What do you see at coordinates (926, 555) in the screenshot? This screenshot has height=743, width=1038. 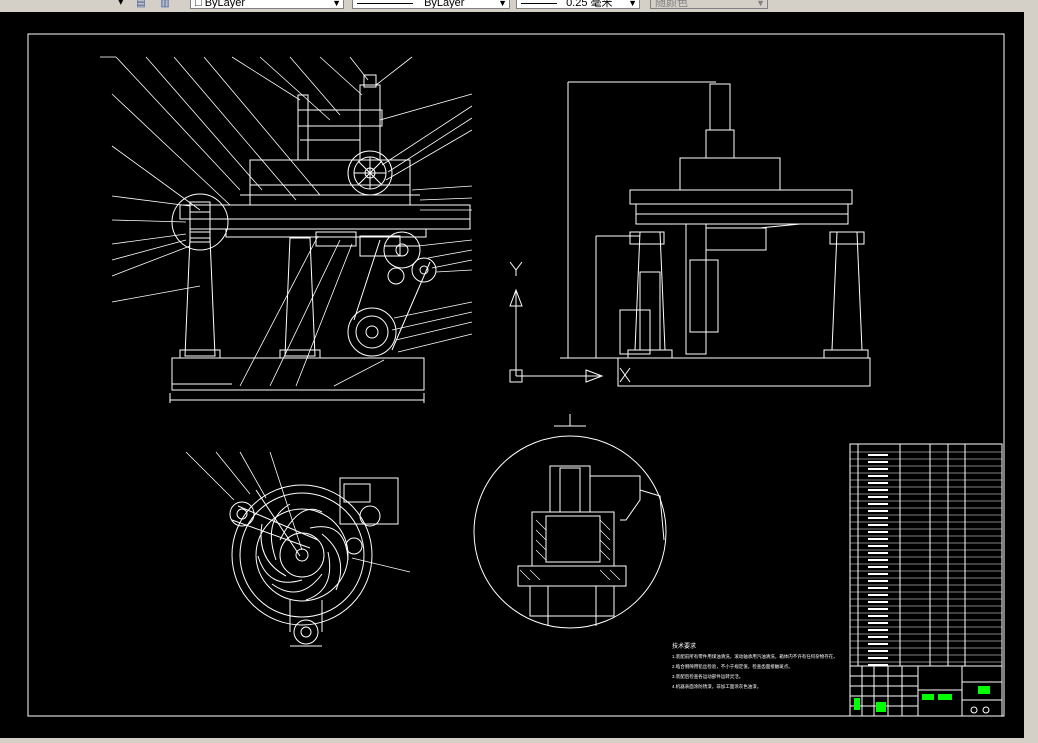 I see `parts-list` at bounding box center [926, 555].